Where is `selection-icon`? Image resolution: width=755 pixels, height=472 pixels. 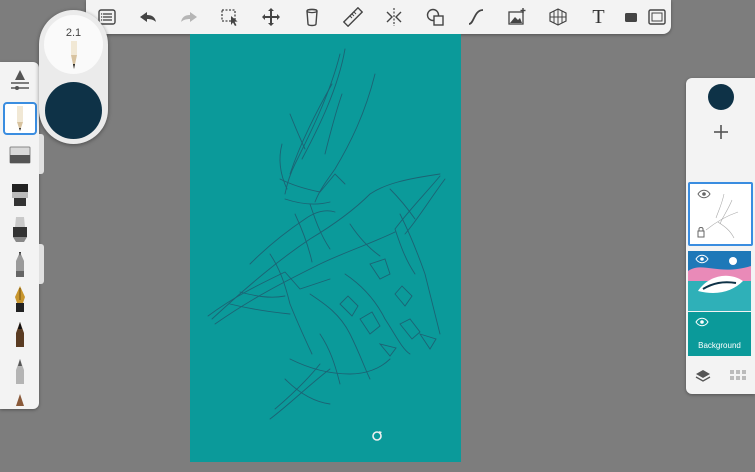
selection-icon is located at coordinates (229, 17).